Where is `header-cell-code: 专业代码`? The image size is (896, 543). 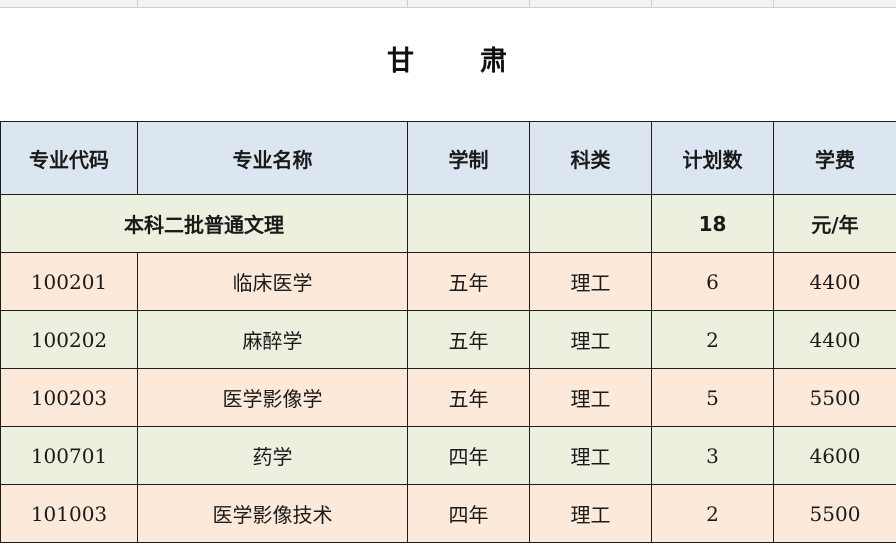
header-cell-code: 专业代码 is located at coordinates (69, 158).